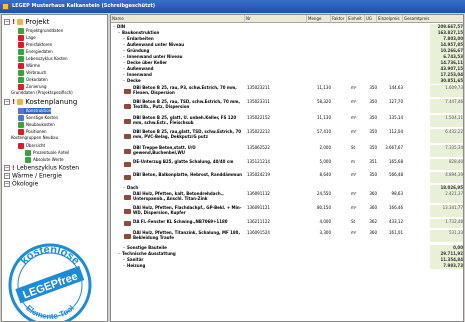 Image resolution: width=465 pixels, height=322 pixels. Describe the element at coordinates (446, 91) in the screenshot. I see `cell-total: 1.609,73` at that location.